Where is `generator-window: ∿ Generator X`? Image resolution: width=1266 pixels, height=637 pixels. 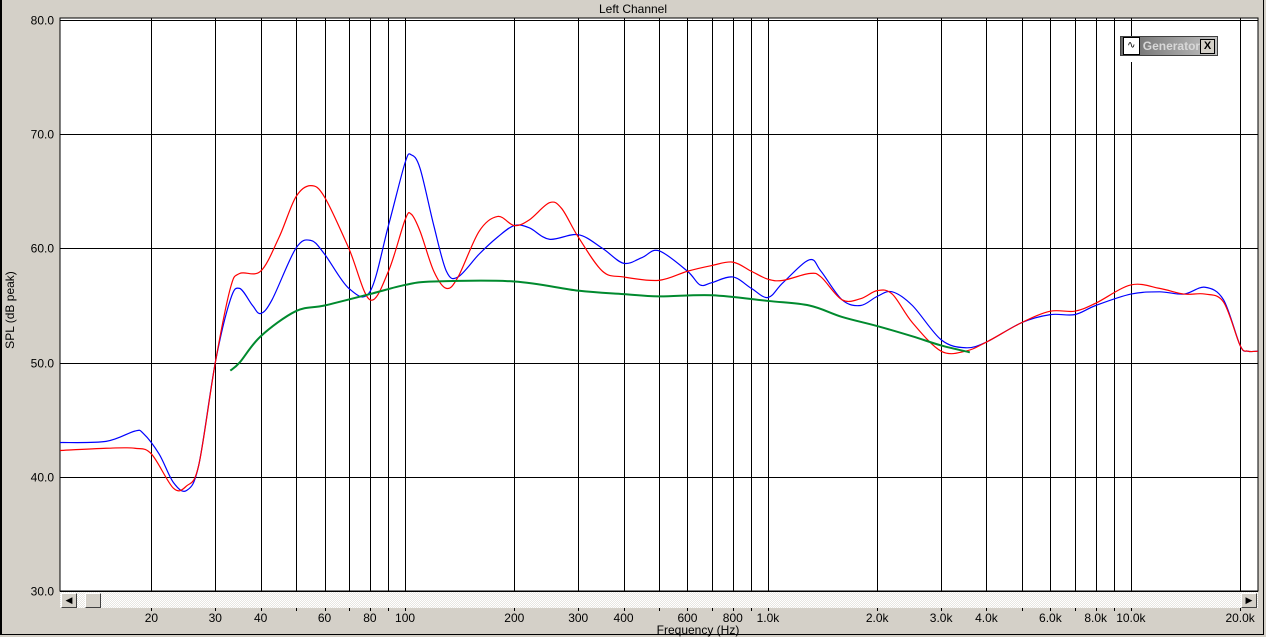
generator-window: ∿ Generator X is located at coordinates (1169, 49).